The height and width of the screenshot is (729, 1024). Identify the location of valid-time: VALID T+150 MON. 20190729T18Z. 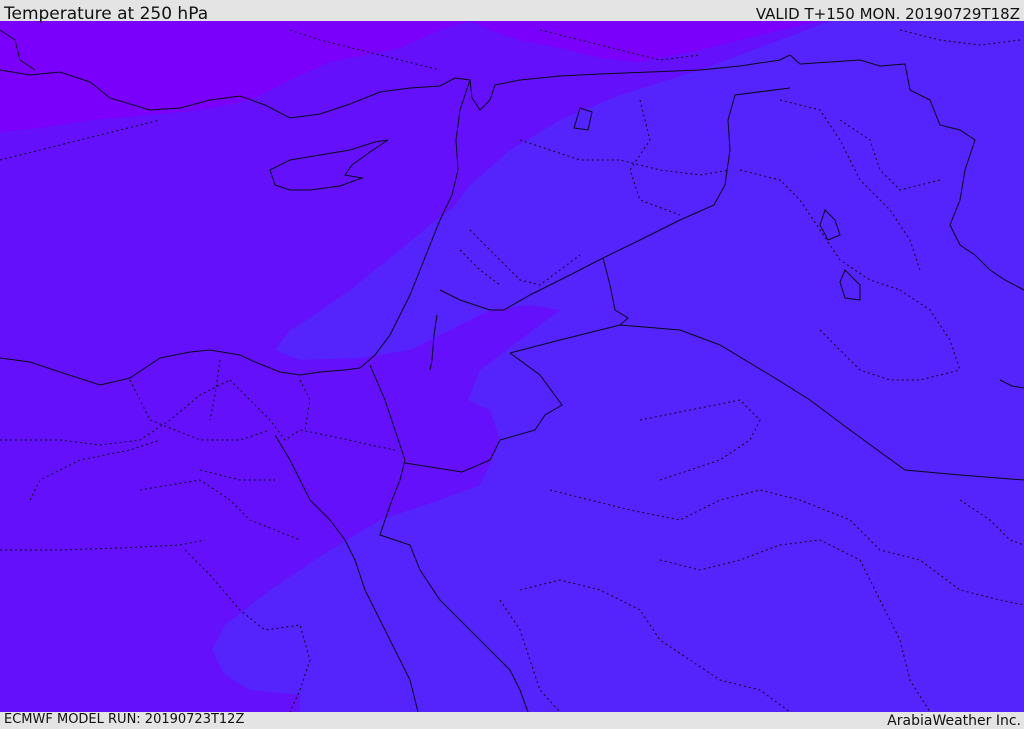
(887, 14).